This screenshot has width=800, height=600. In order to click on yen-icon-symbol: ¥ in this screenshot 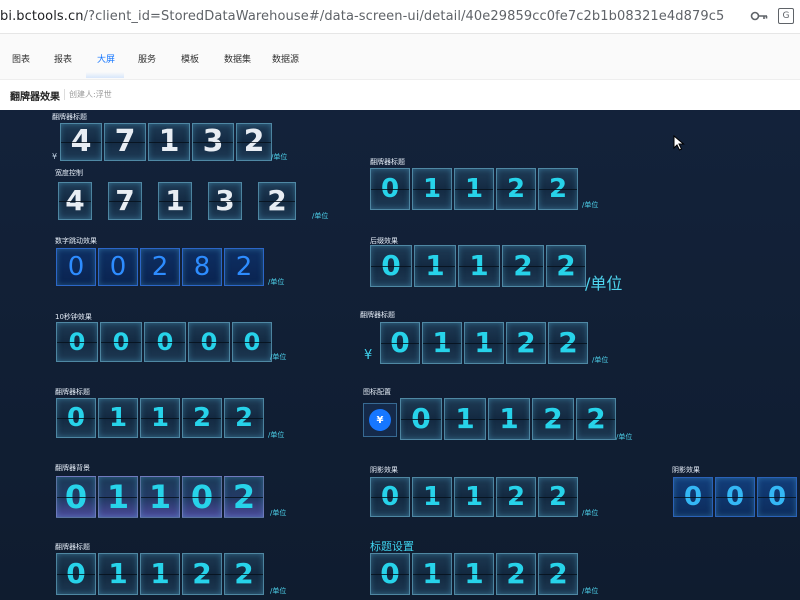, I will do `click(380, 420)`.